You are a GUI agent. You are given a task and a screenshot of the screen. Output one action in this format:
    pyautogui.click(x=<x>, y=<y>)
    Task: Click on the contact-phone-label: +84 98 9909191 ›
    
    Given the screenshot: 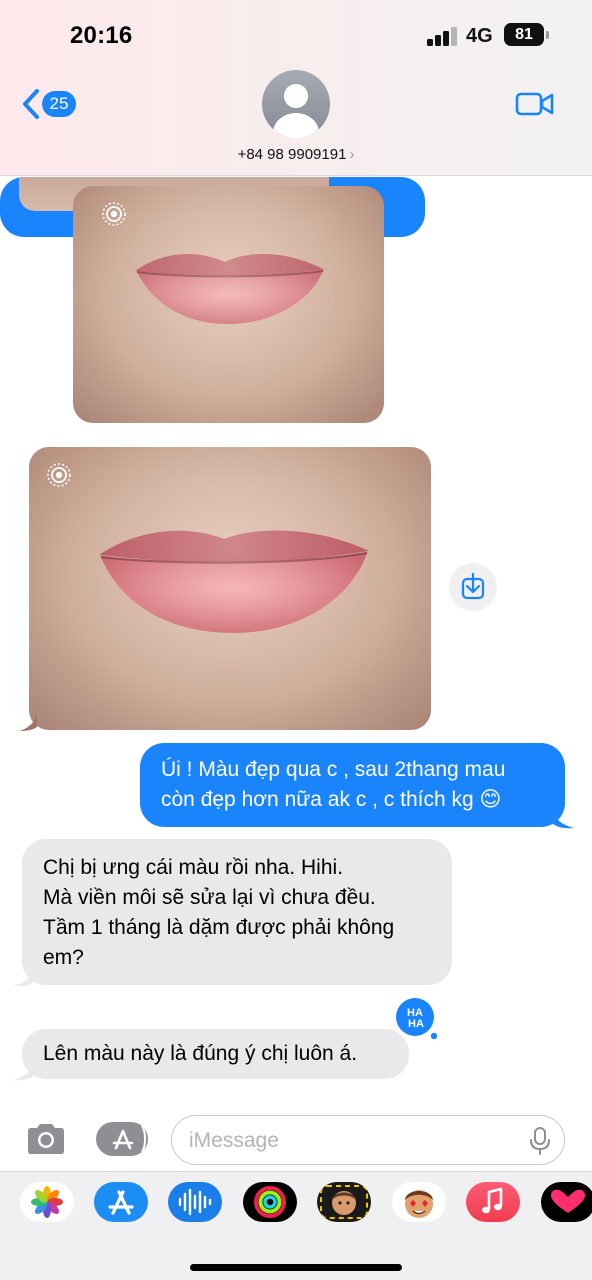 What is the action you would take?
    pyautogui.click(x=296, y=154)
    